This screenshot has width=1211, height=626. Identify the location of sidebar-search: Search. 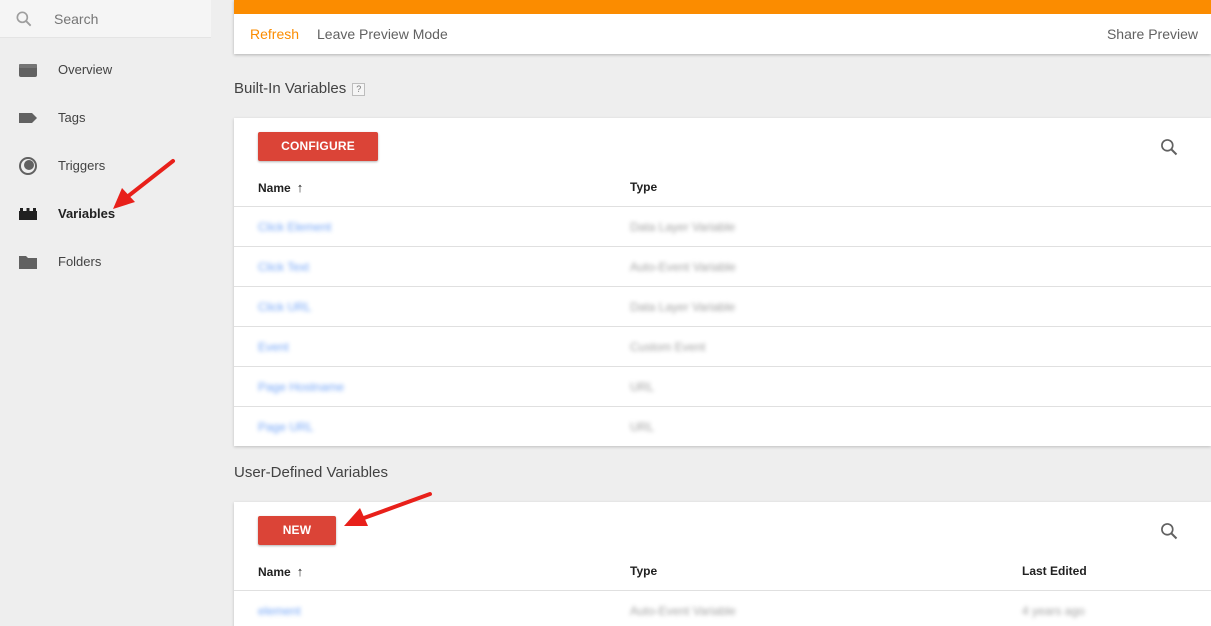
(105, 19).